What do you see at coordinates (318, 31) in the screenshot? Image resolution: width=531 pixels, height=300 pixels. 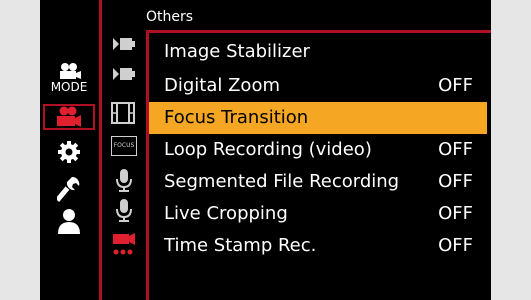 I see `menu-top-line` at bounding box center [318, 31].